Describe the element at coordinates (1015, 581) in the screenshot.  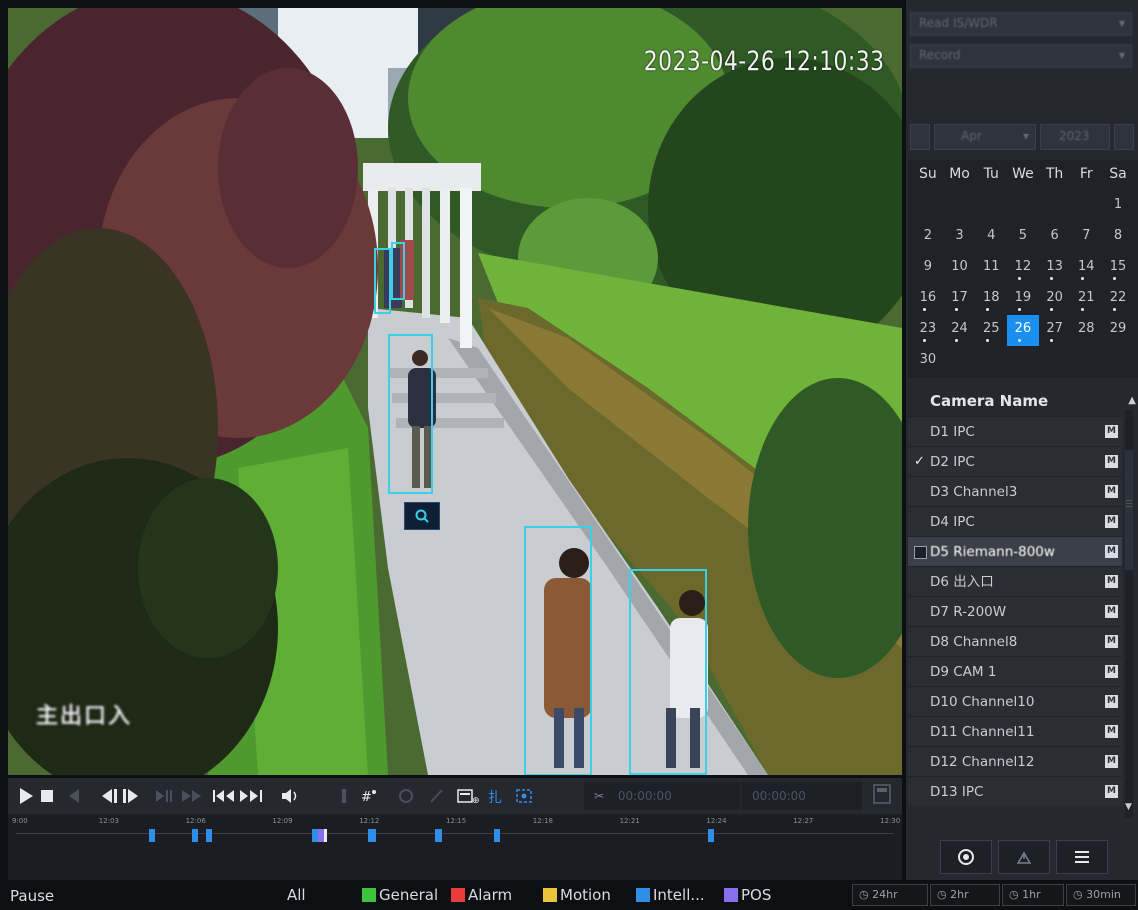
I see `camera-row: D6 出入口 M` at that location.